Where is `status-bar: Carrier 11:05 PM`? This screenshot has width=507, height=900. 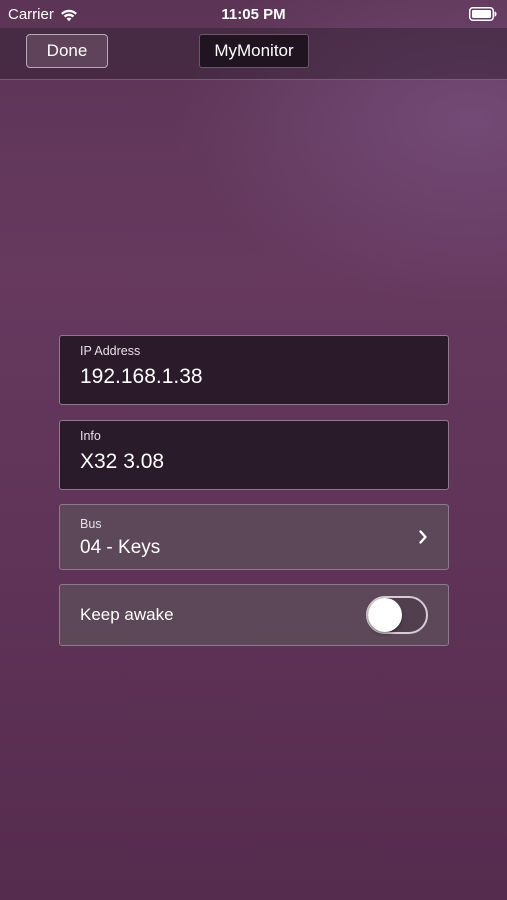
status-bar: Carrier 11:05 PM is located at coordinates (253, 14).